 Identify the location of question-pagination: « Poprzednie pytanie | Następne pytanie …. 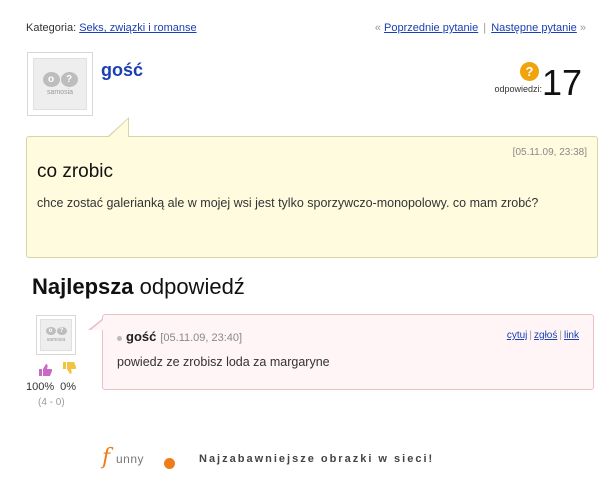
(480, 28).